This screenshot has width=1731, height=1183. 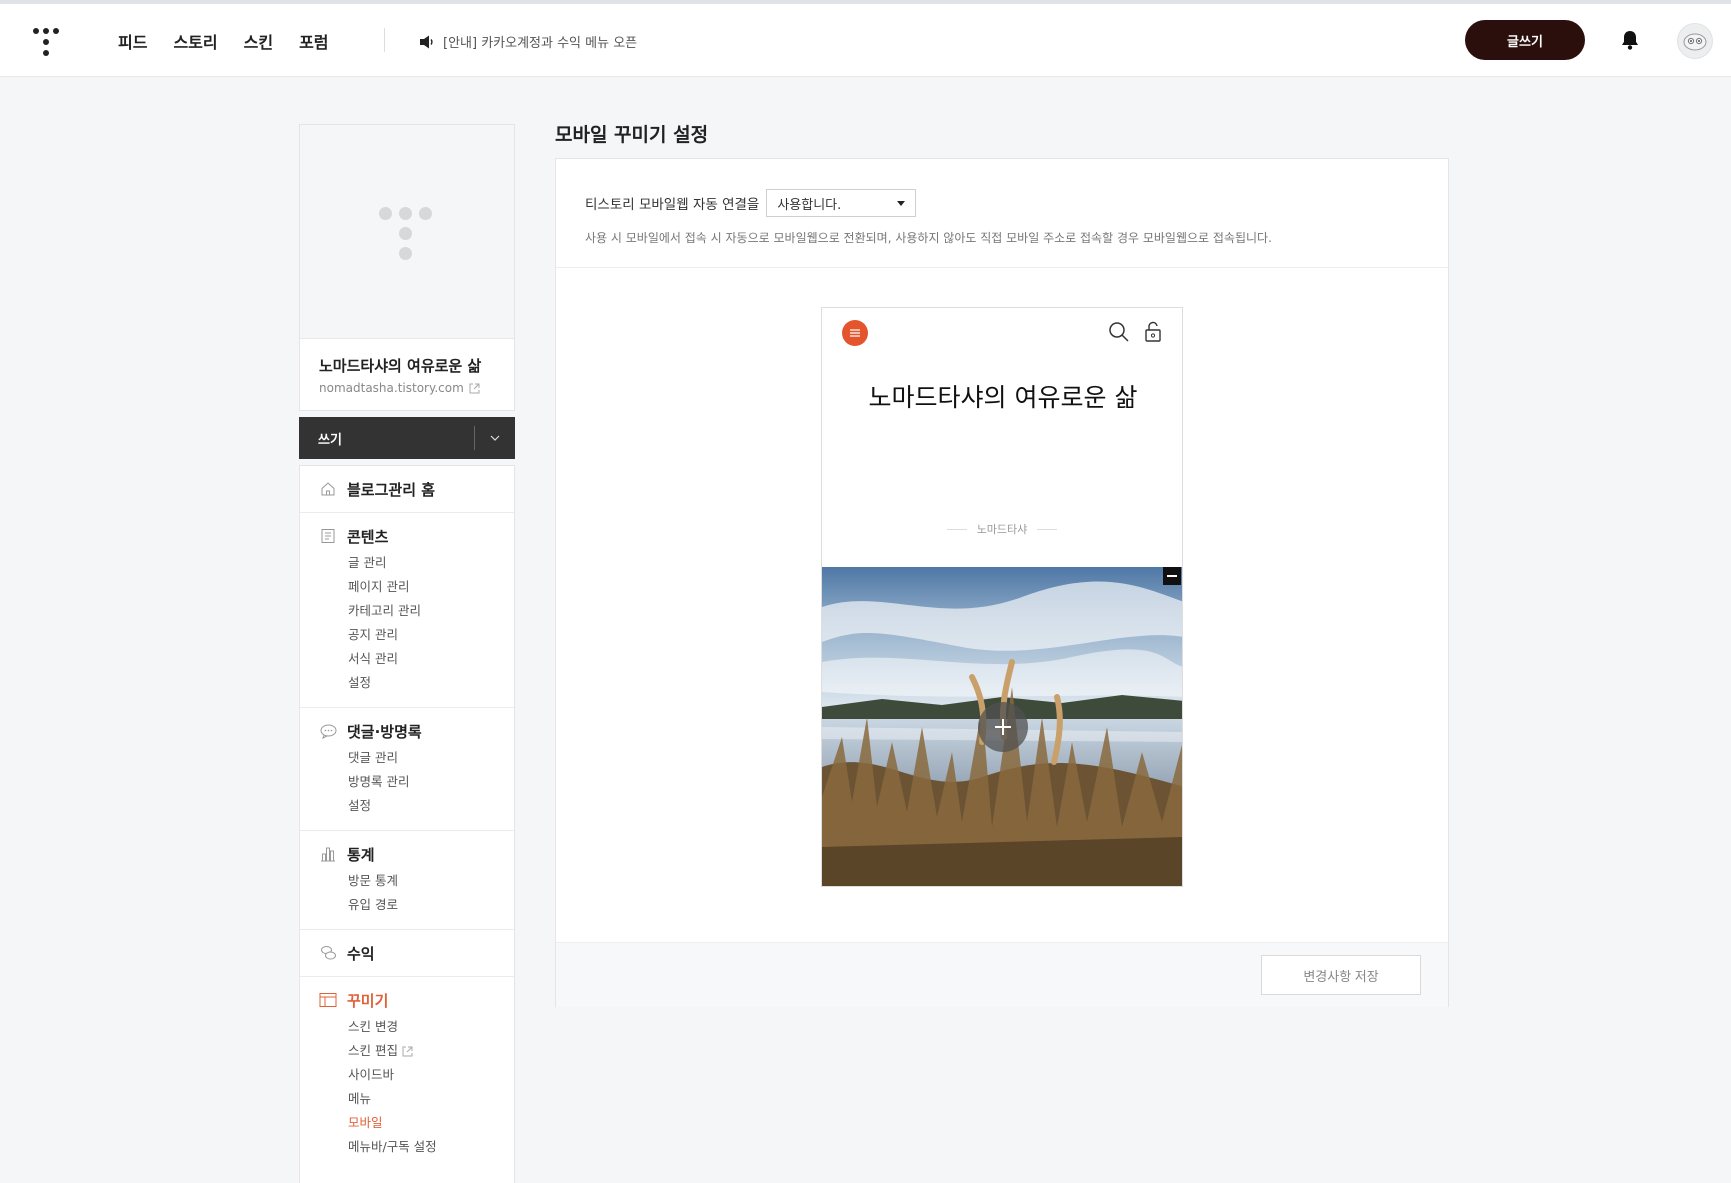 I want to click on menu-group-revenue: 수익, so click(x=407, y=953).